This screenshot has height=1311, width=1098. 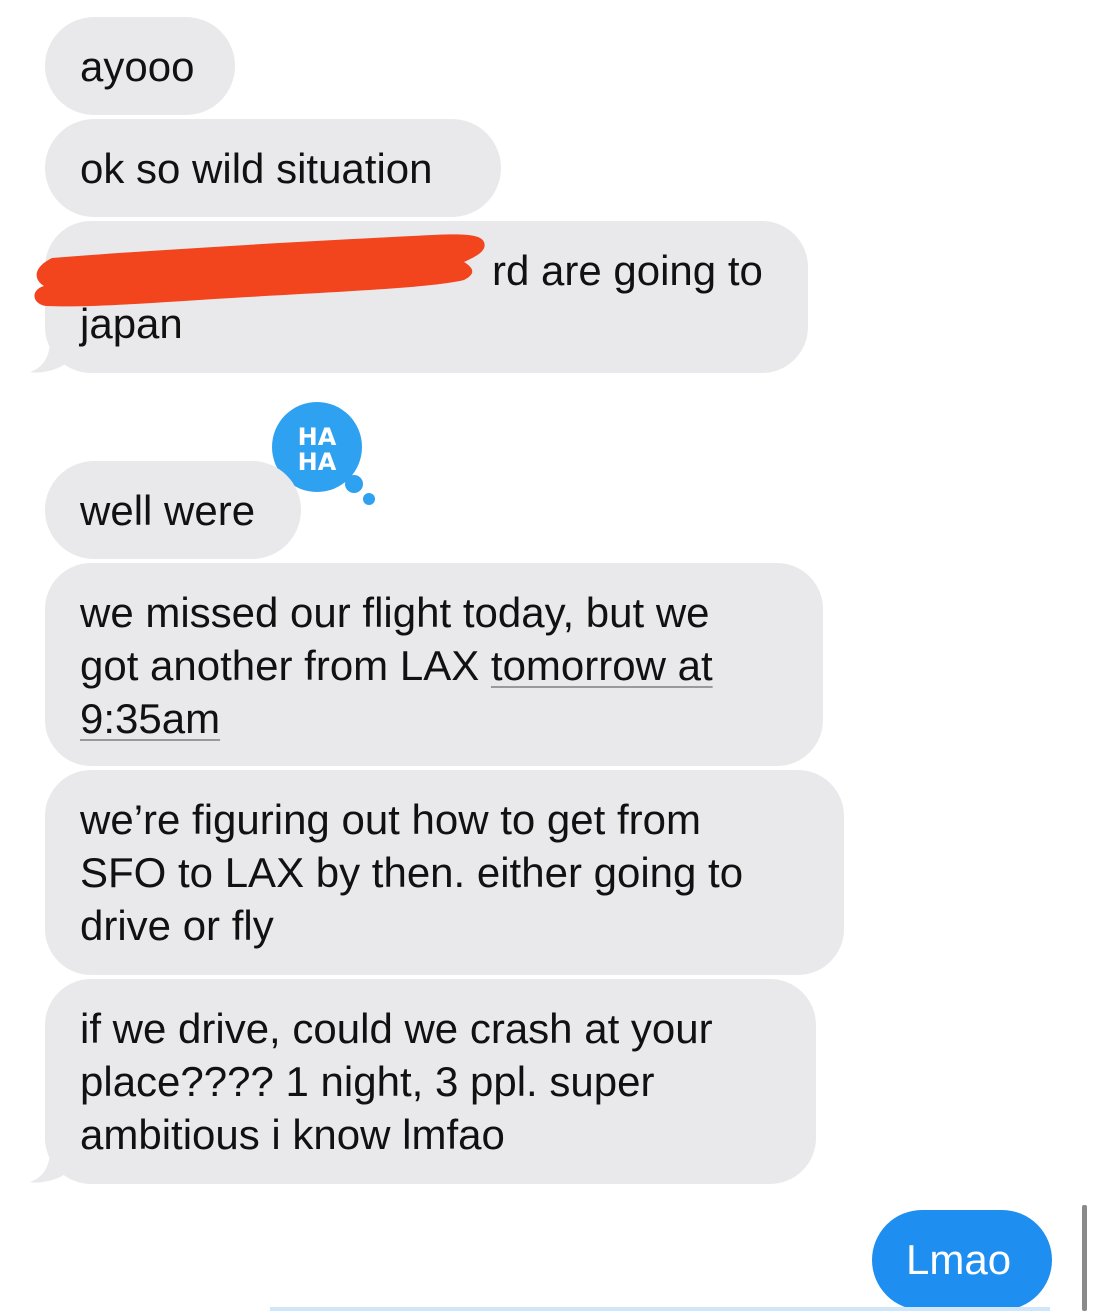 What do you see at coordinates (367, 1081) in the screenshot?
I see `message-text: place???? 1 night, 3 ppl. super` at bounding box center [367, 1081].